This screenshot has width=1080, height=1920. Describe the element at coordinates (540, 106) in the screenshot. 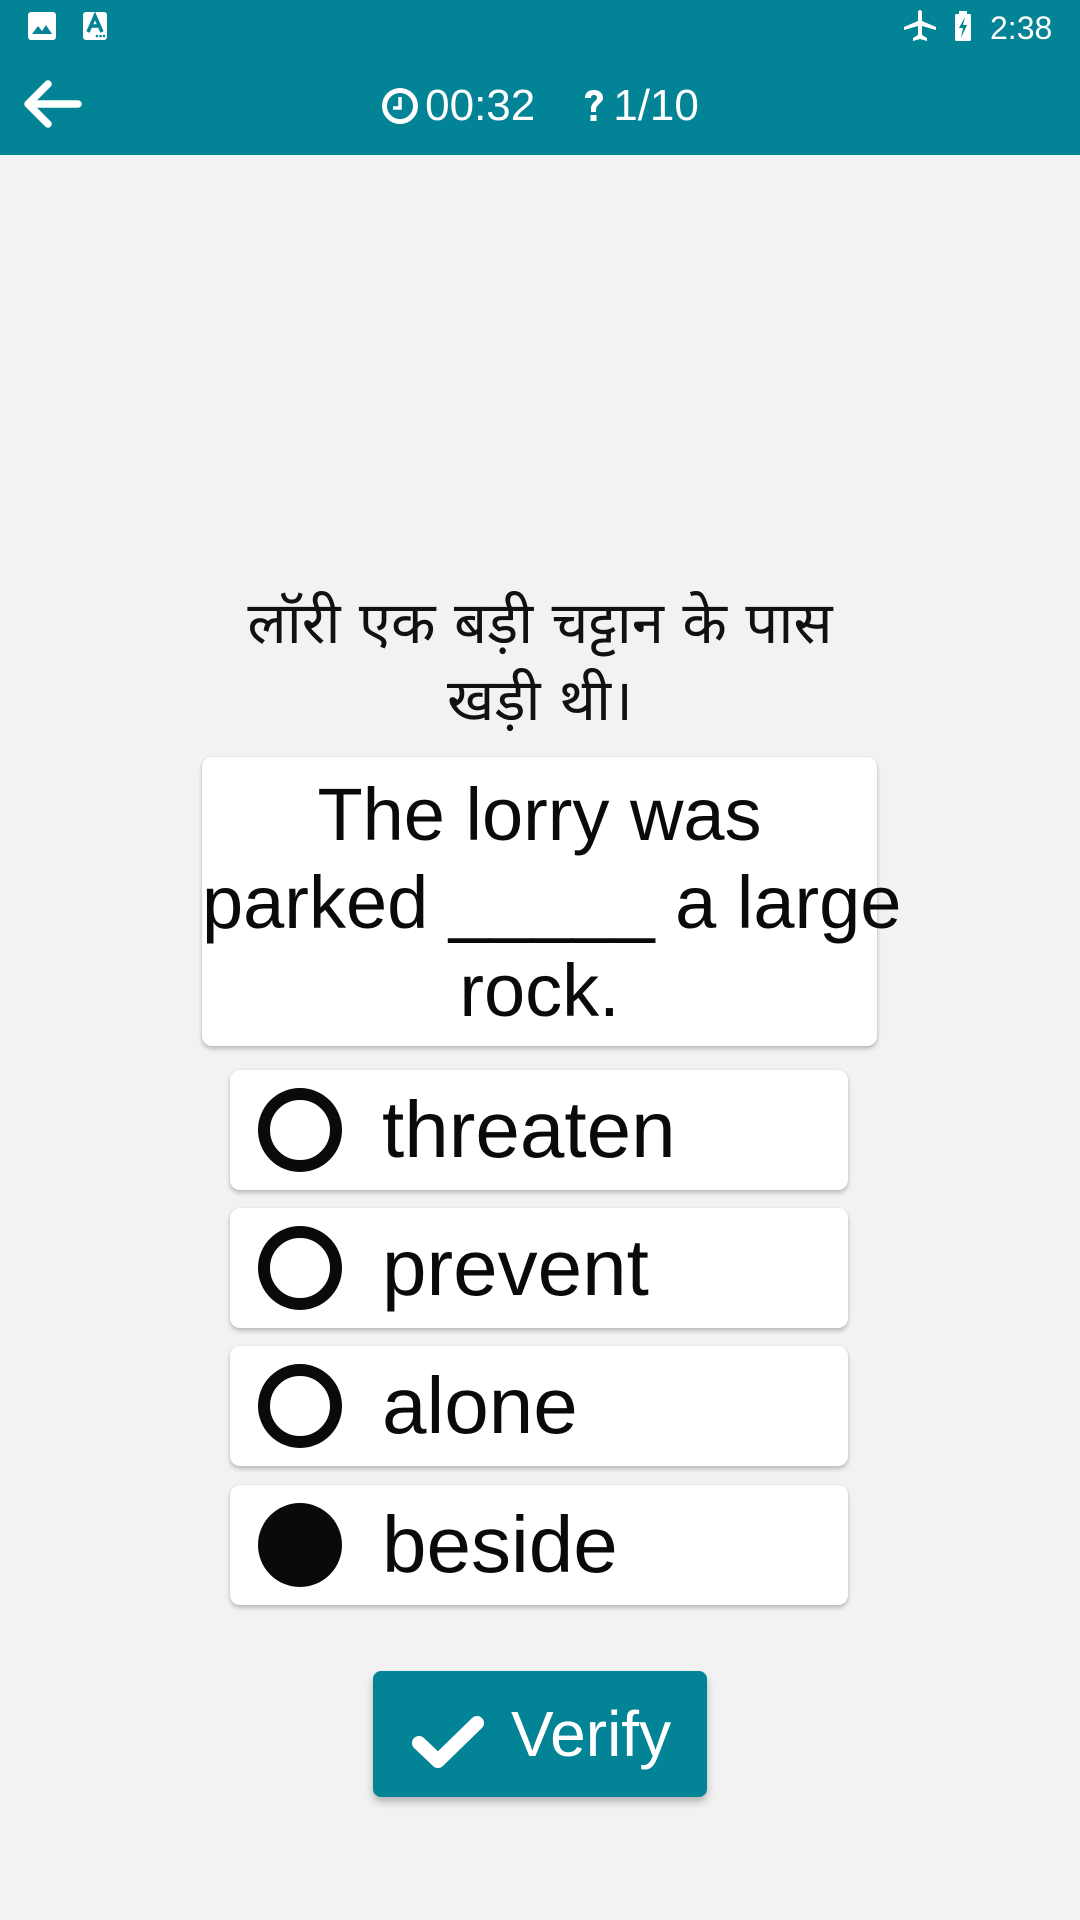

I see `quiz-stats: 00:32 1/10` at that location.